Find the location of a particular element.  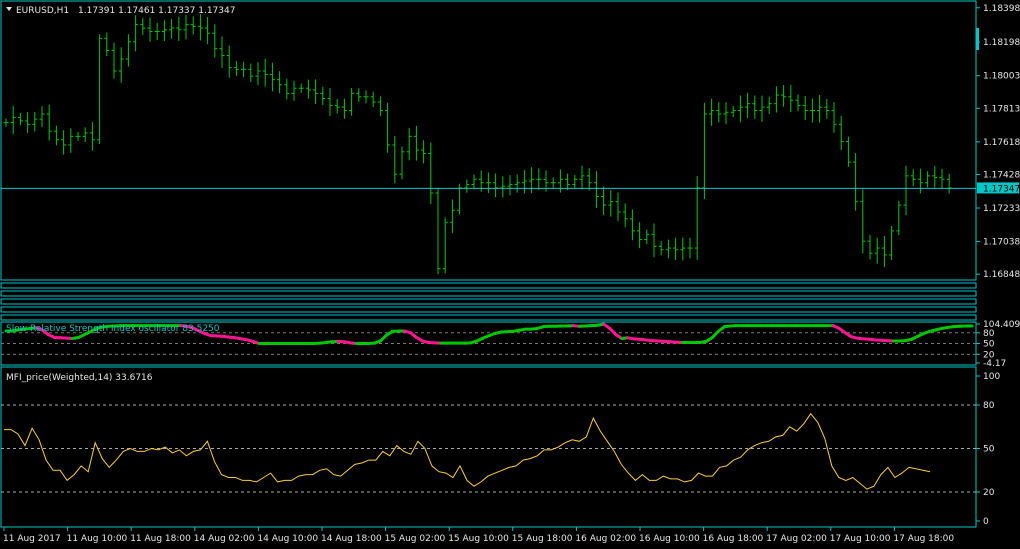

price-axis-label: 1.18398 is located at coordinates (1001, 9).